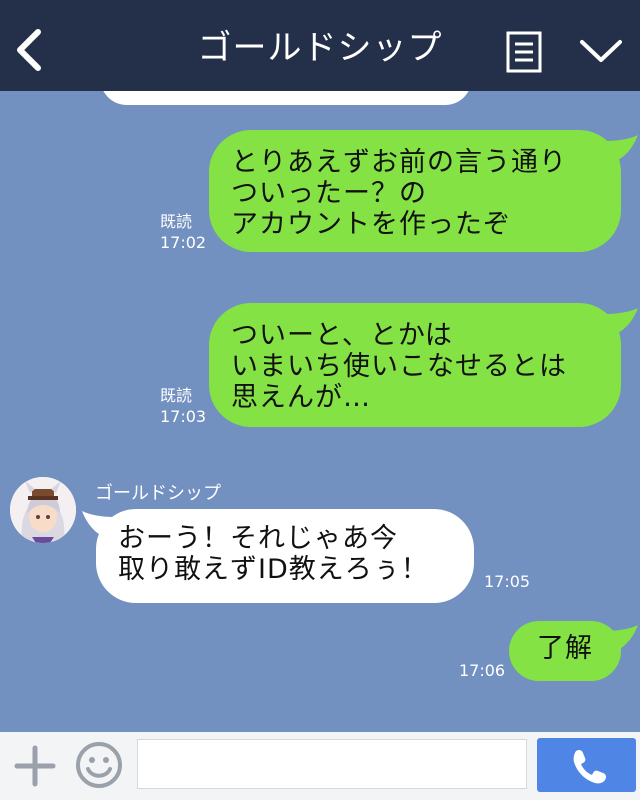 The height and width of the screenshot is (800, 640). I want to click on chat-title: ゴールドシップ, so click(320, 48).